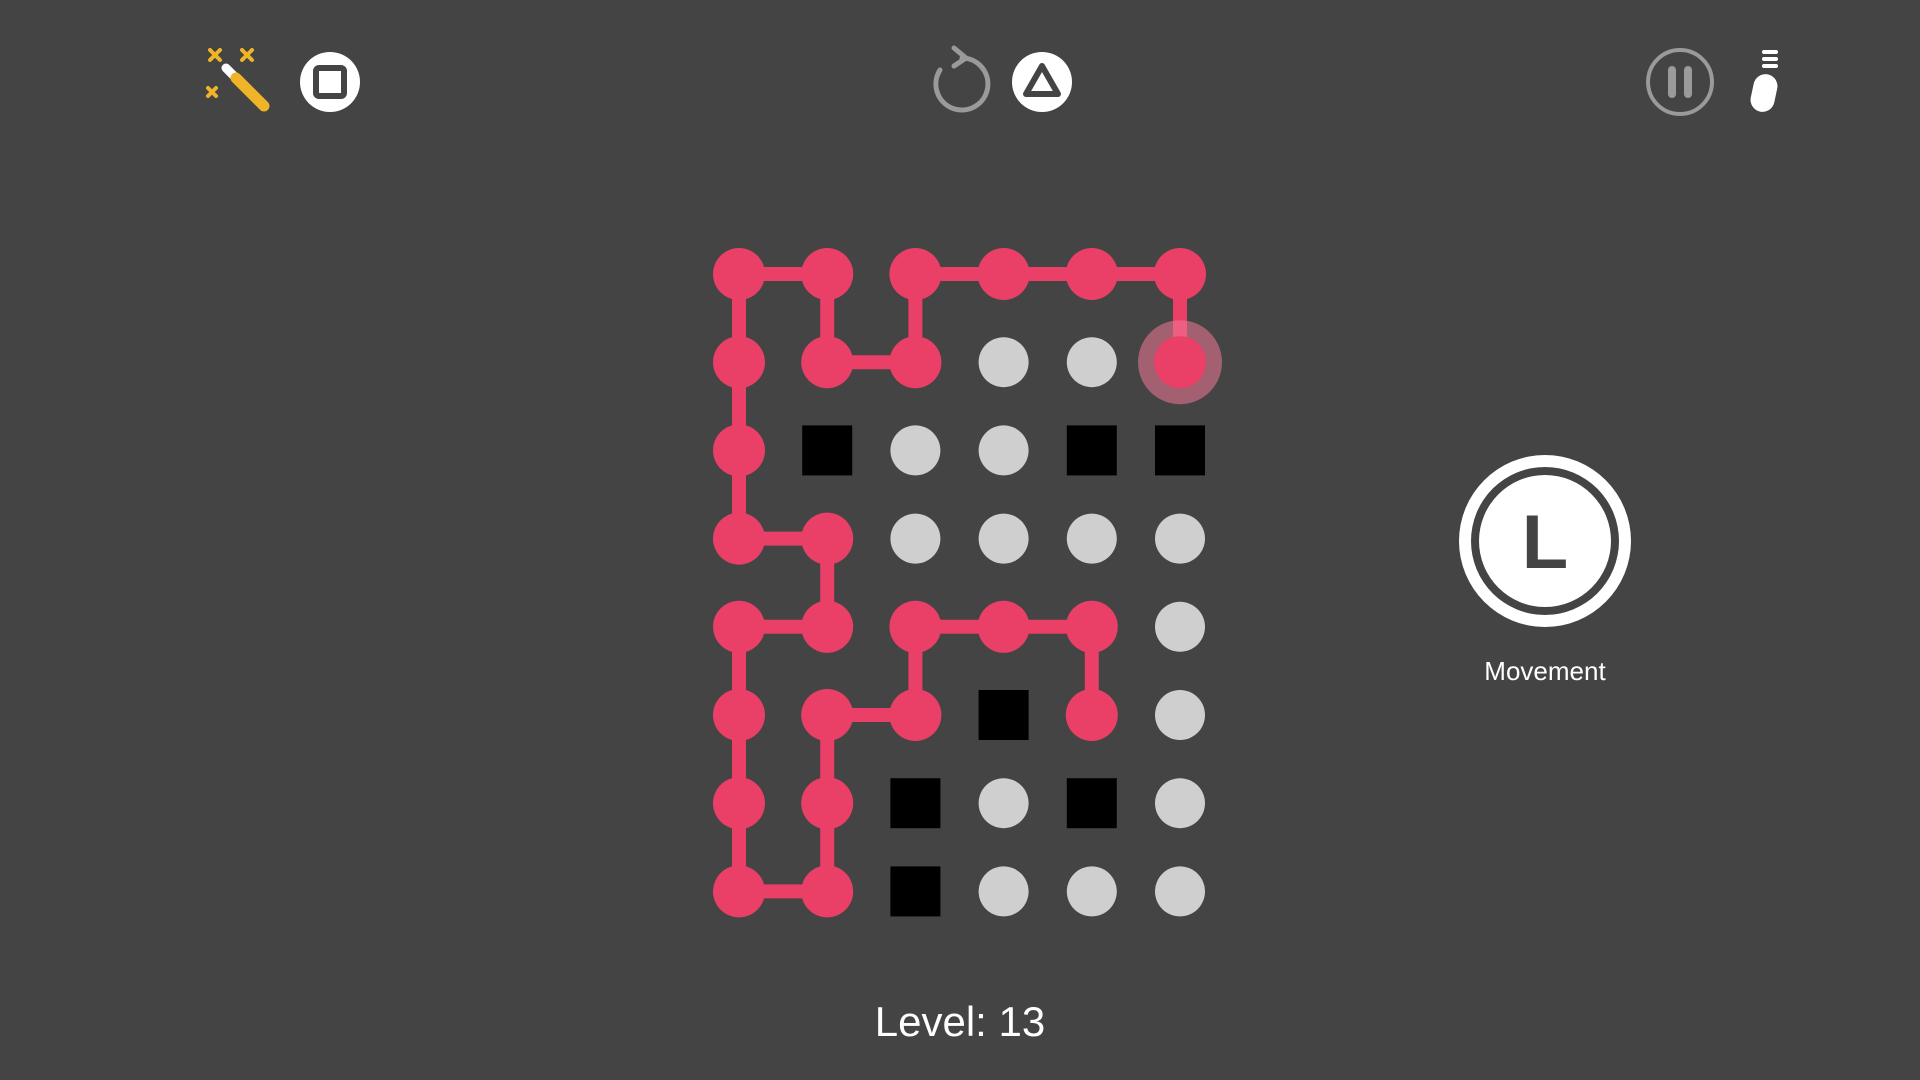 This screenshot has height=1080, width=1920. What do you see at coordinates (1545, 671) in the screenshot?
I see `movement-label: Movement` at bounding box center [1545, 671].